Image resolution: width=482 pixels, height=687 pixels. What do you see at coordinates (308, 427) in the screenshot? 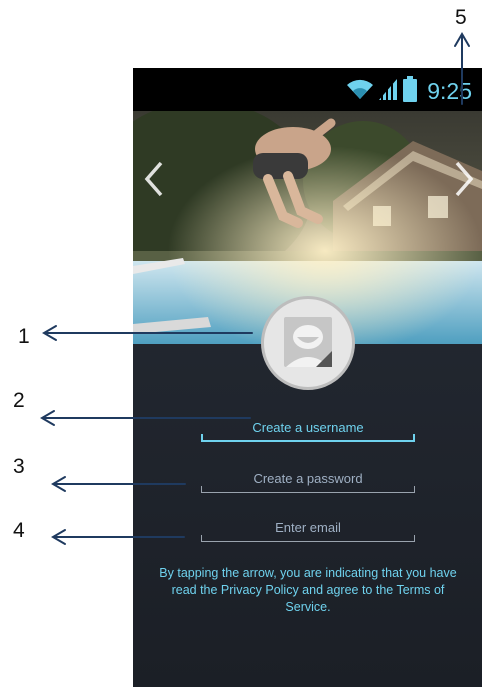
I see `username-placeholder: Create a username` at bounding box center [308, 427].